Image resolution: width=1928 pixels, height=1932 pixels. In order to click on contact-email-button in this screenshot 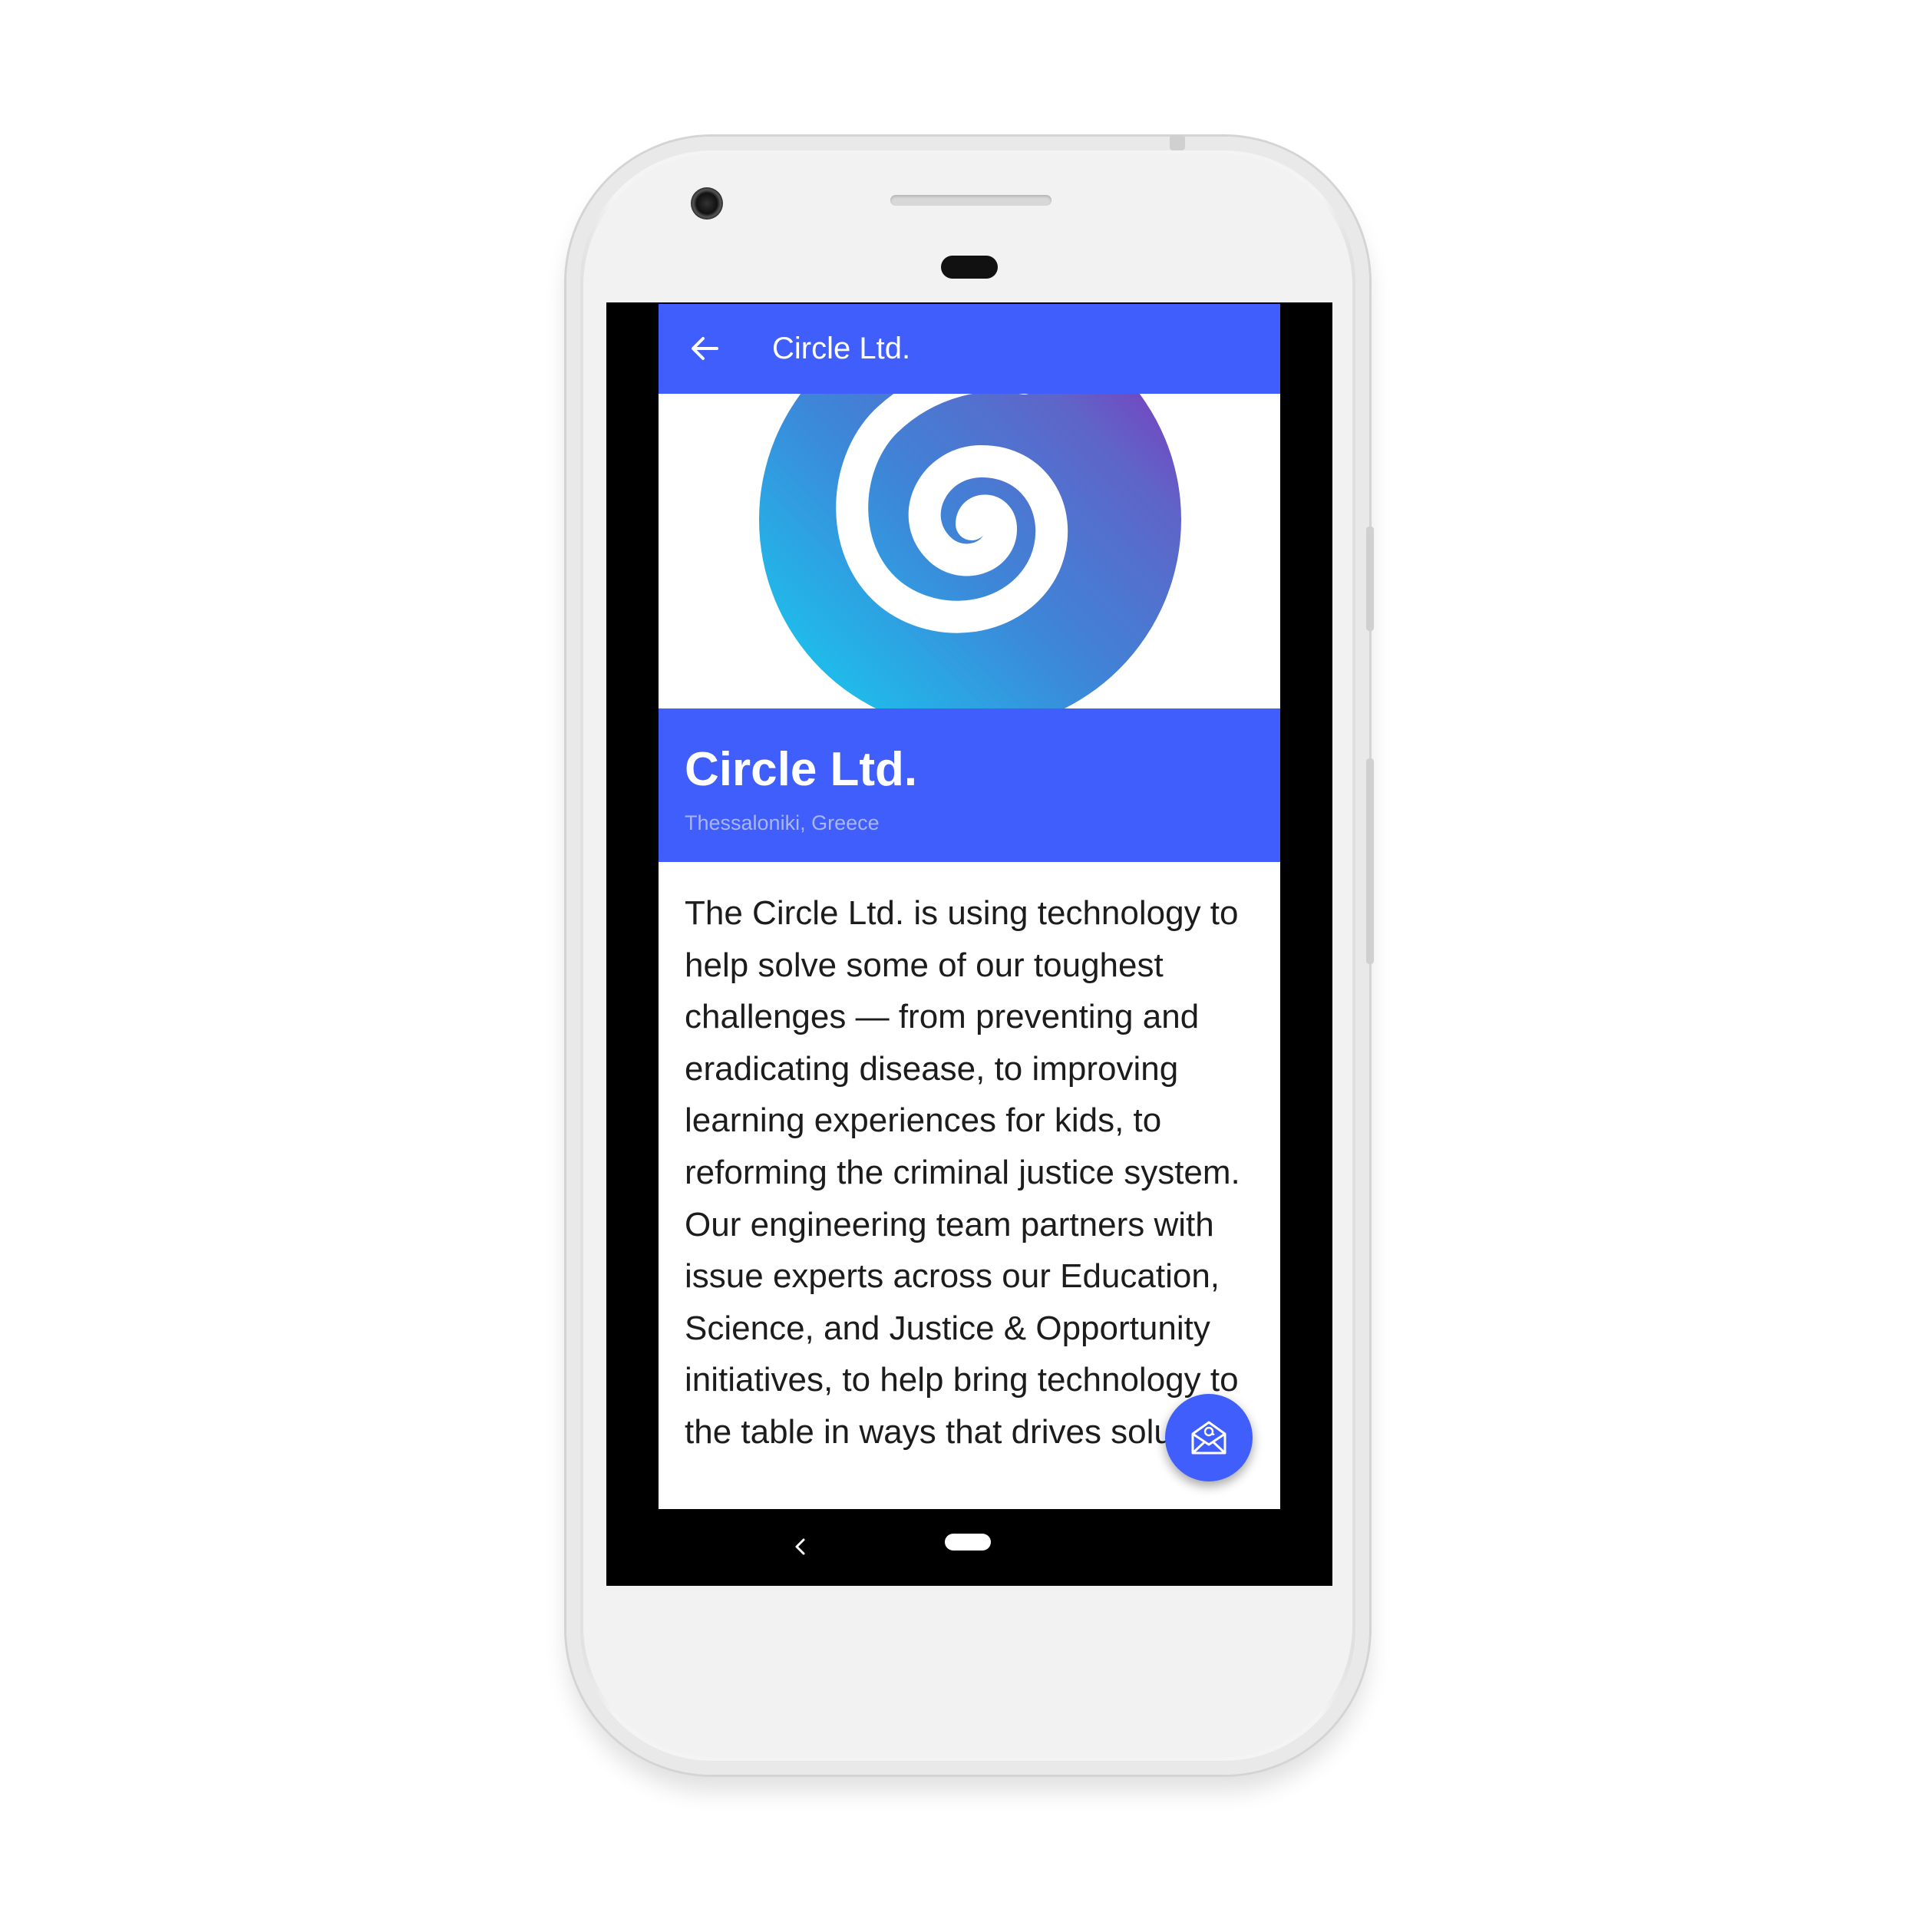, I will do `click(1209, 1437)`.